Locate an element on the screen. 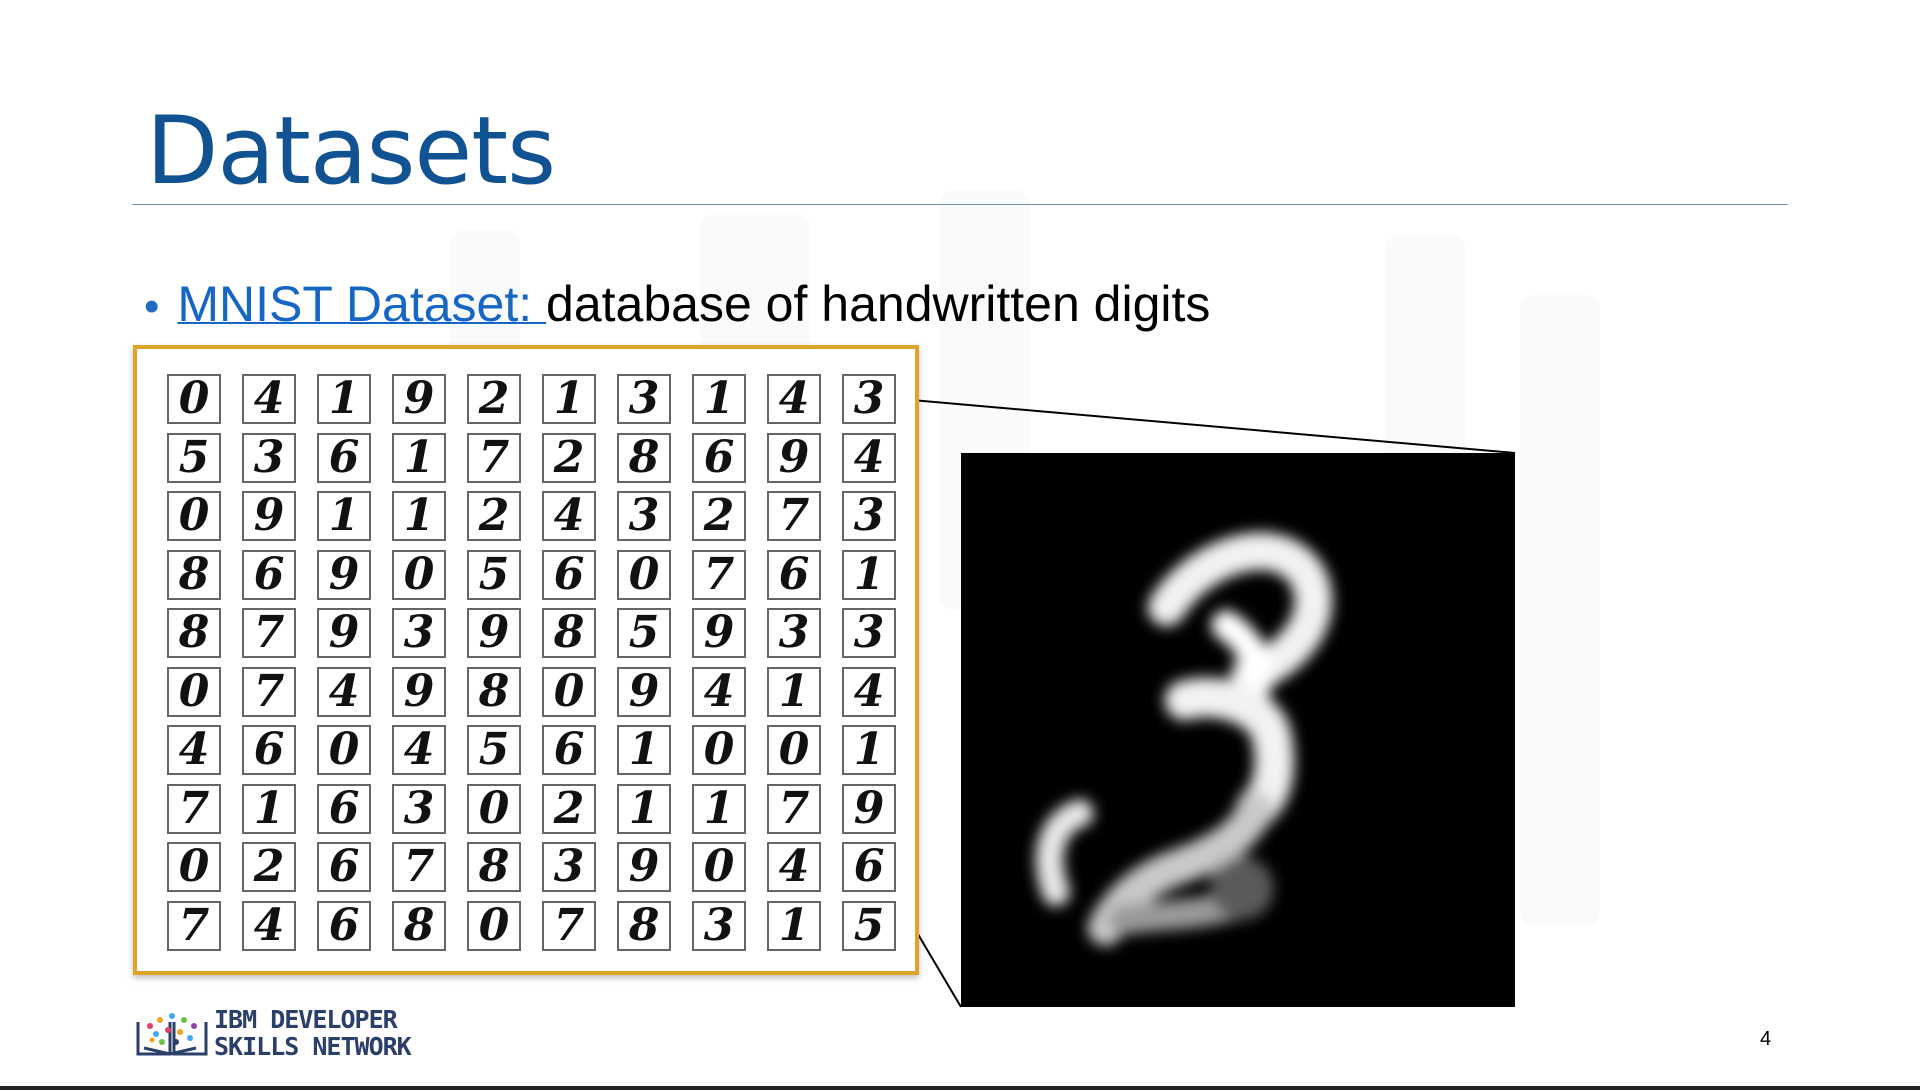 The width and height of the screenshot is (1920, 1090). zoom-digit-blur is located at coordinates (1242, 888).